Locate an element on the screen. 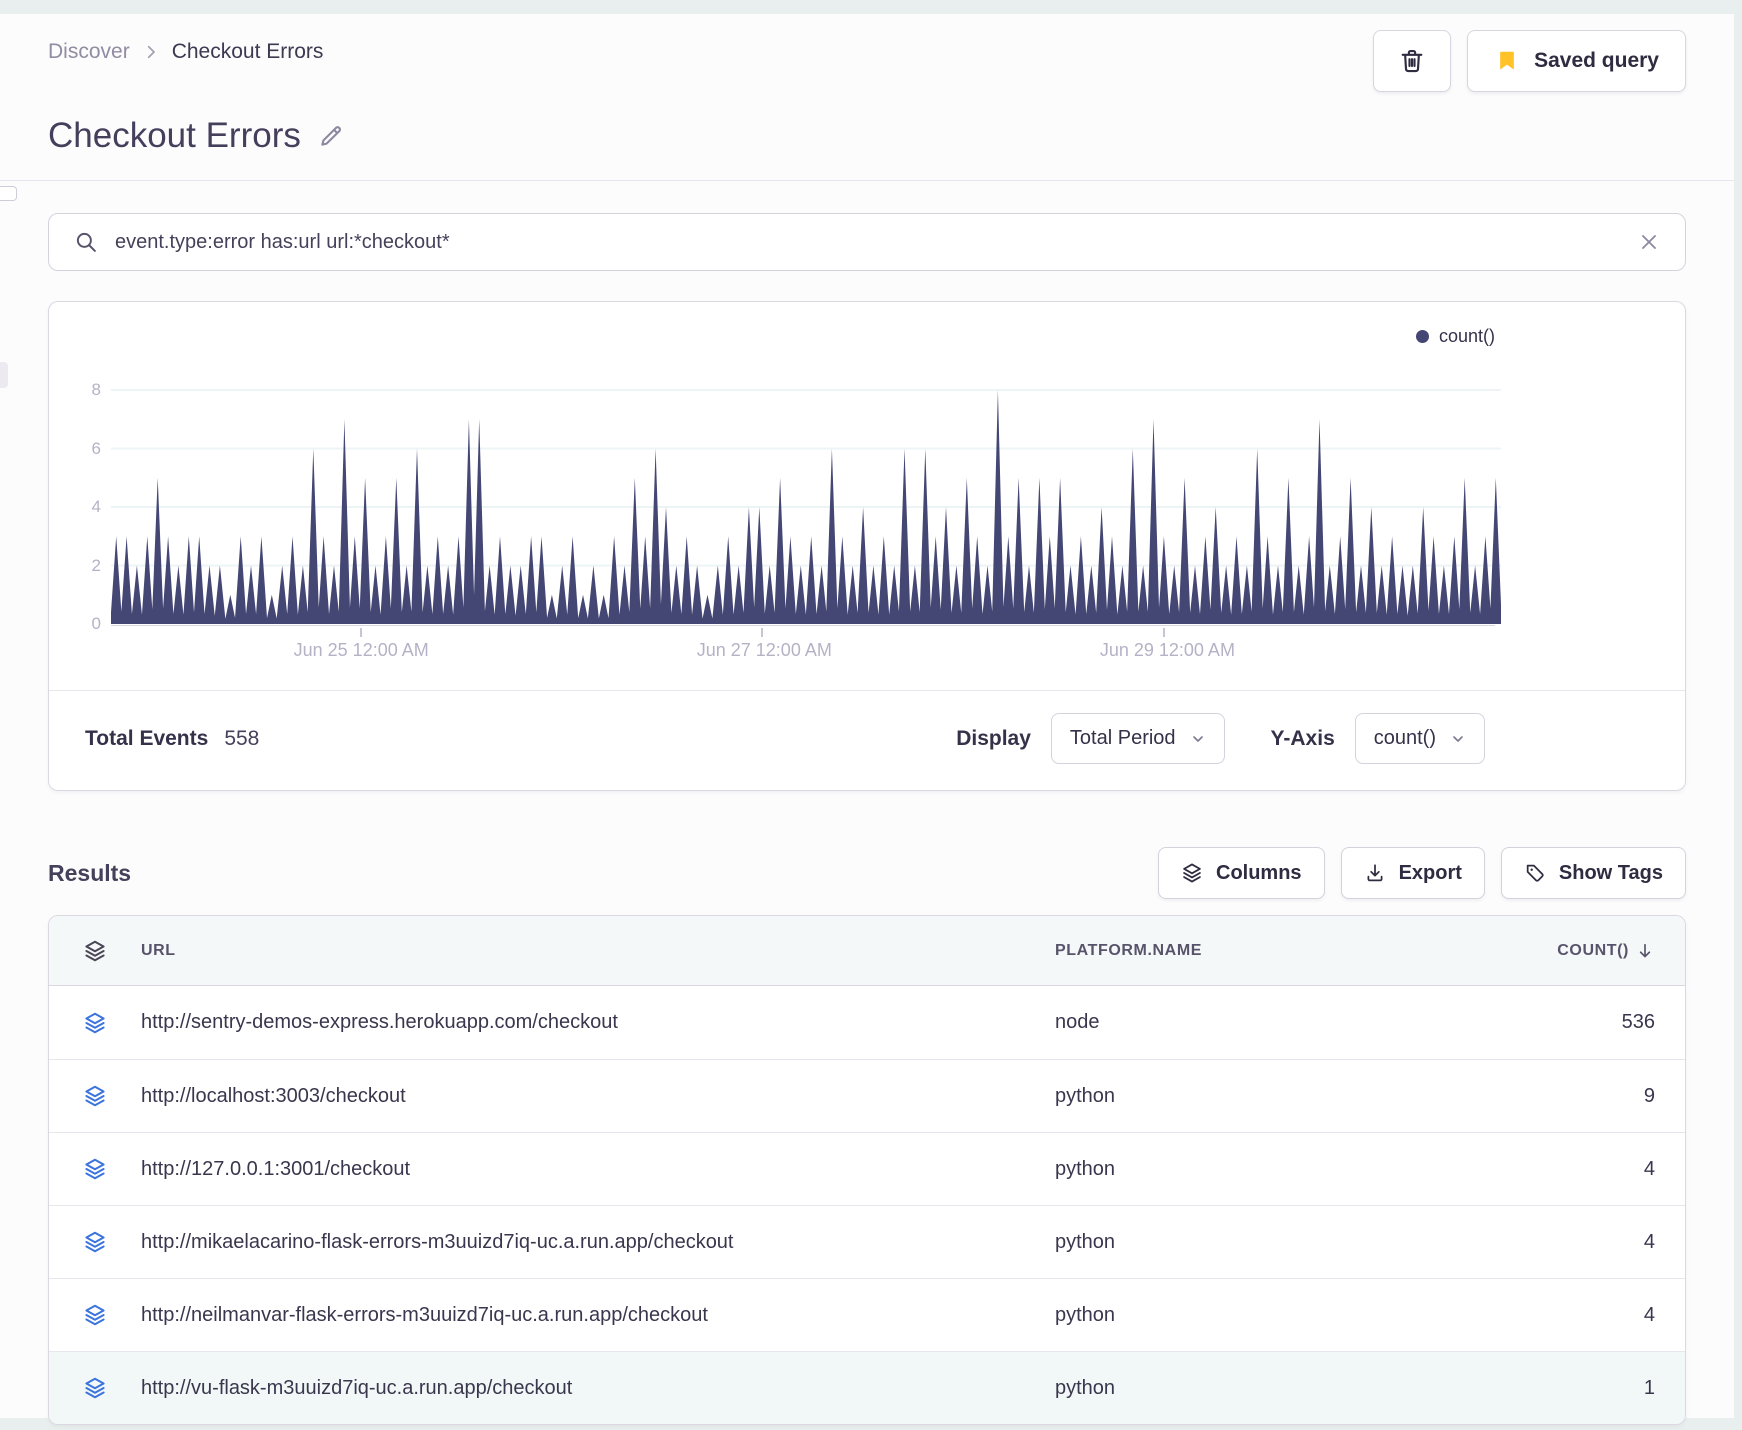 The image size is (1742, 1430). header-layers-icon is located at coordinates (95, 951).